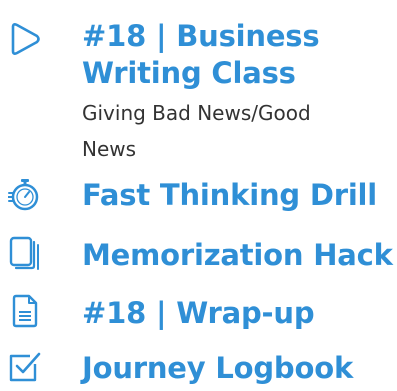 This screenshot has width=397, height=391. What do you see at coordinates (25, 39) in the screenshot?
I see `play-outline-icon` at bounding box center [25, 39].